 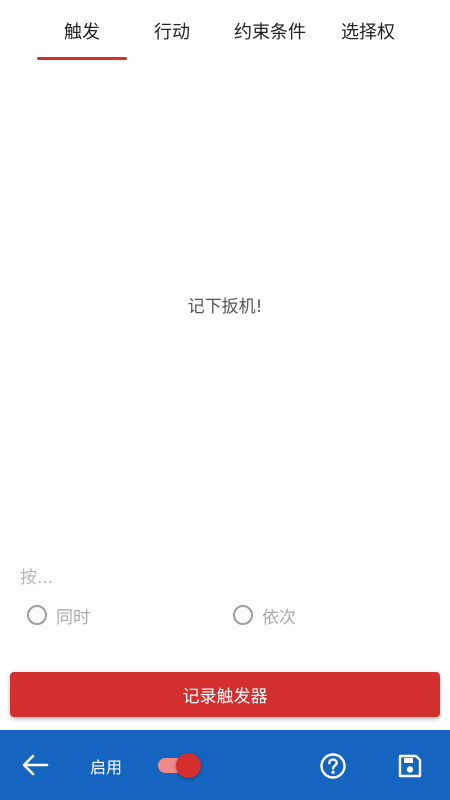 I want to click on tab-constraints: 约束条件, so click(x=270, y=31).